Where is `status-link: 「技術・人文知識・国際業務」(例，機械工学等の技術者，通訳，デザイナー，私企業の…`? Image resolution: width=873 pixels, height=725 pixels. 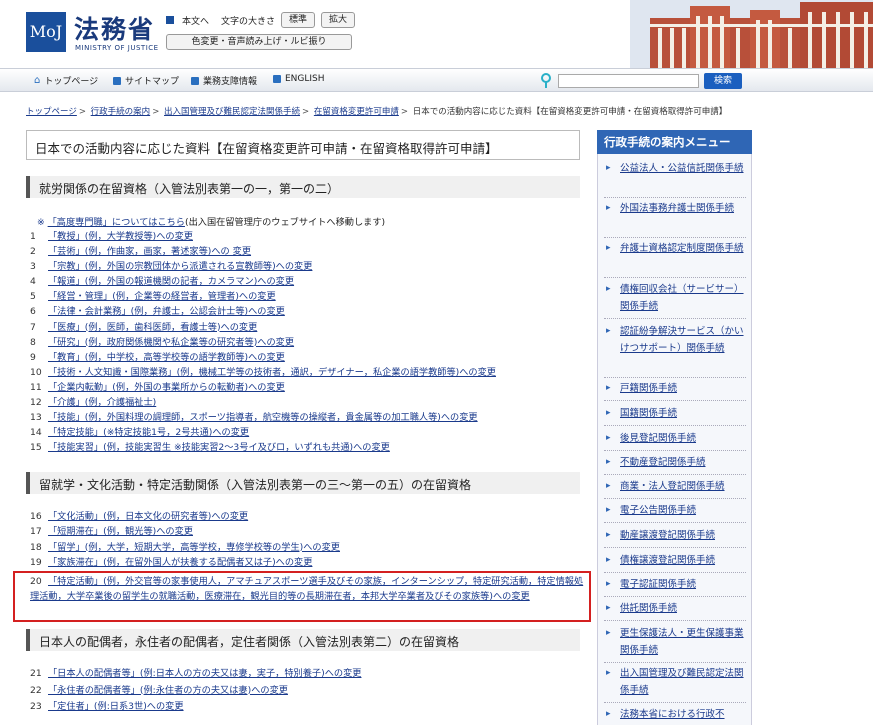 status-link: 「技術・人文知識・国際業務」(例，機械工学等の技術者，通訳，デザイナー，私企業の… is located at coordinates (272, 372).